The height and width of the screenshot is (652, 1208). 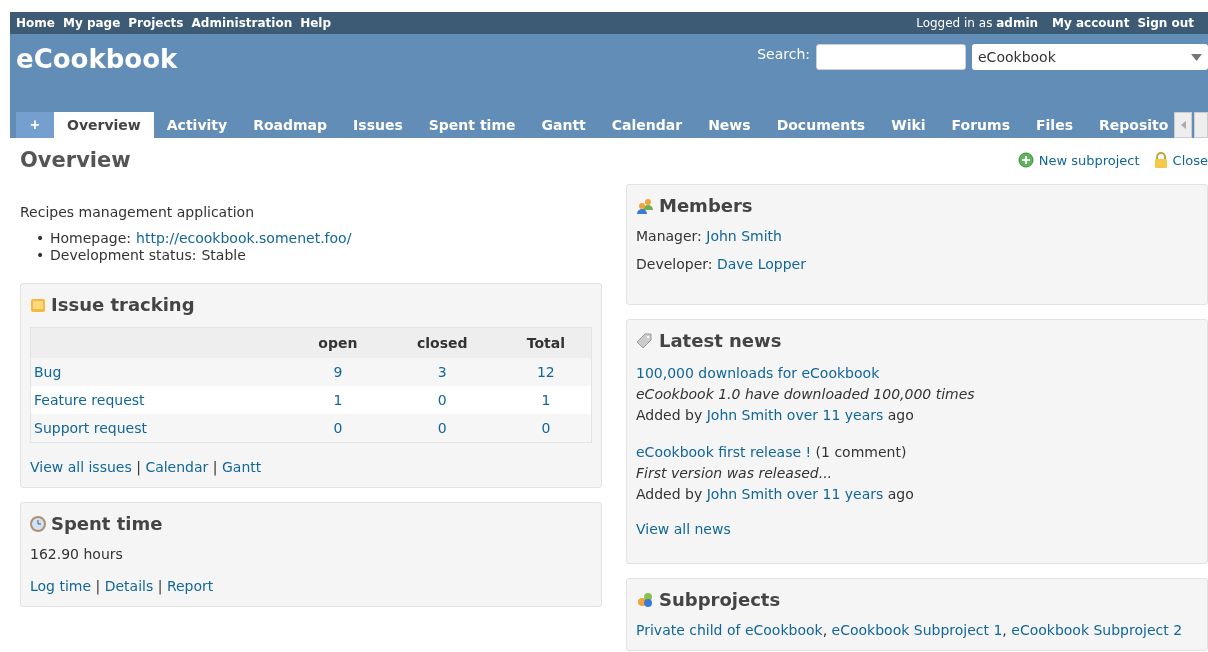 What do you see at coordinates (241, 467) in the screenshot?
I see `issues-link: Gantt` at bounding box center [241, 467].